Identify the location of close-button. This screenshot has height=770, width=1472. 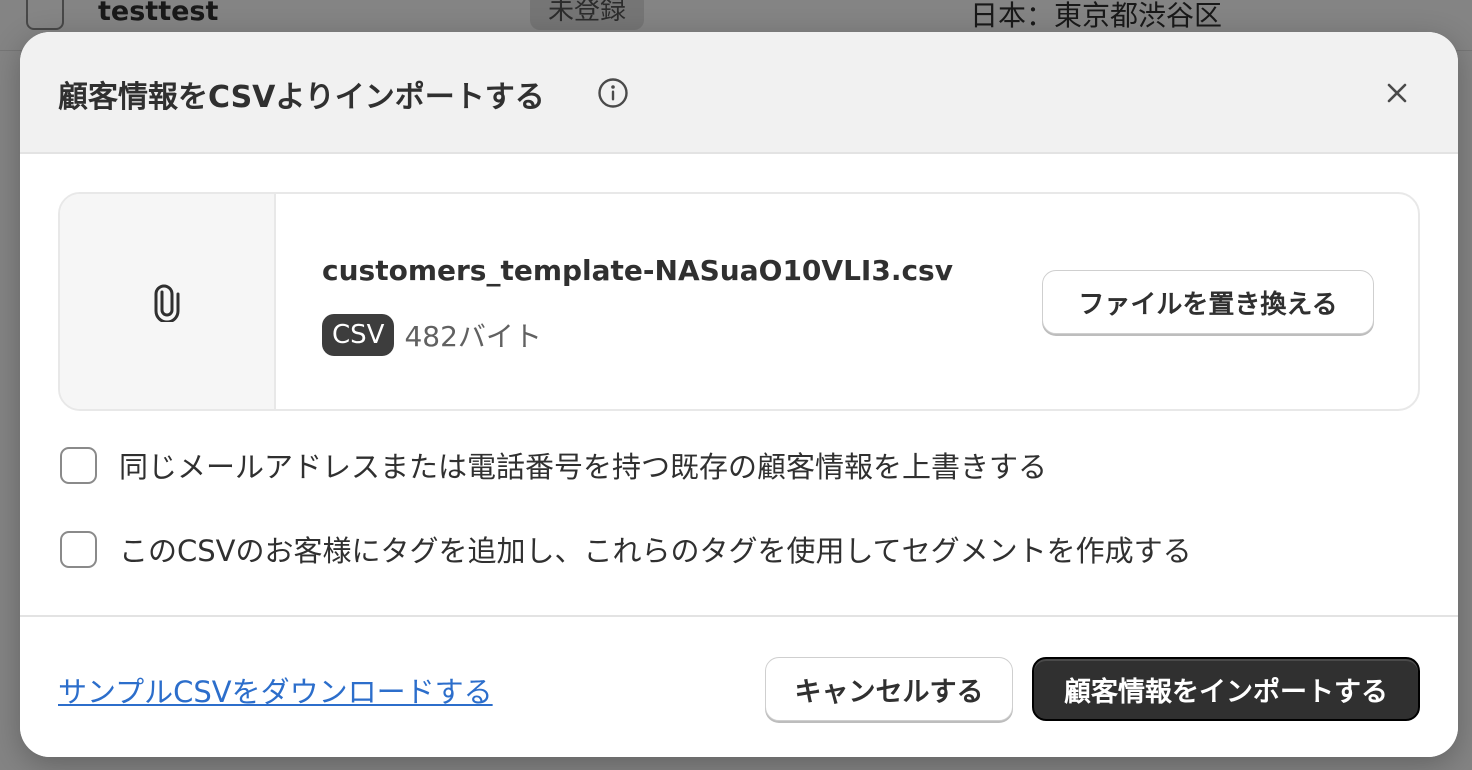
(1397, 93).